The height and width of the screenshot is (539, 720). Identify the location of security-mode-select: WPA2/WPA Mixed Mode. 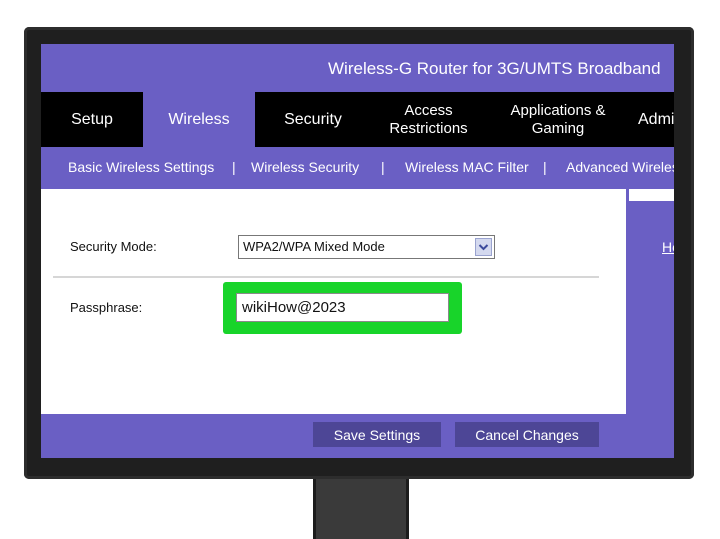
(366, 247).